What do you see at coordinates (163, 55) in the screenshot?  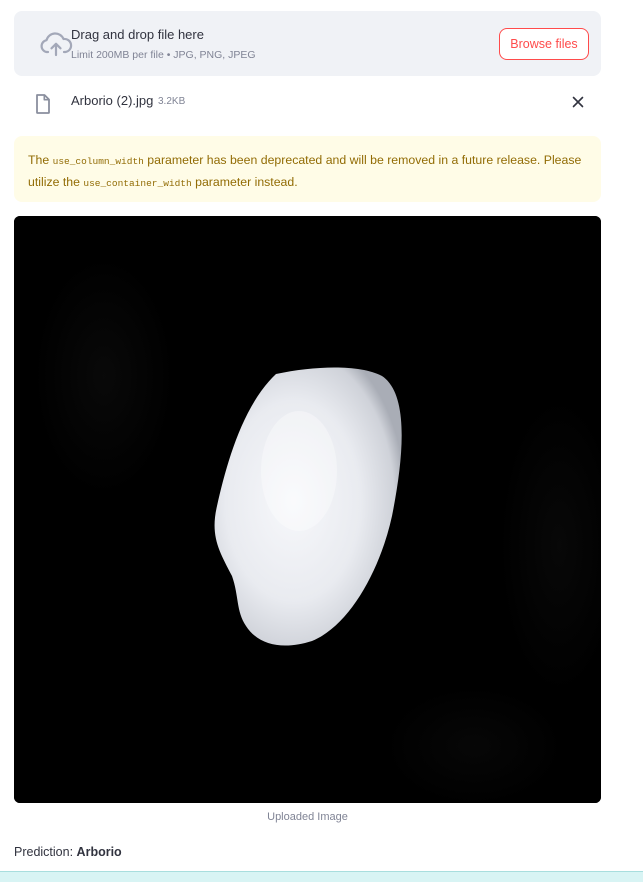 I see `dropzone-limit-text: Limit 200MB per file • JPG, PNG, JPEG` at bounding box center [163, 55].